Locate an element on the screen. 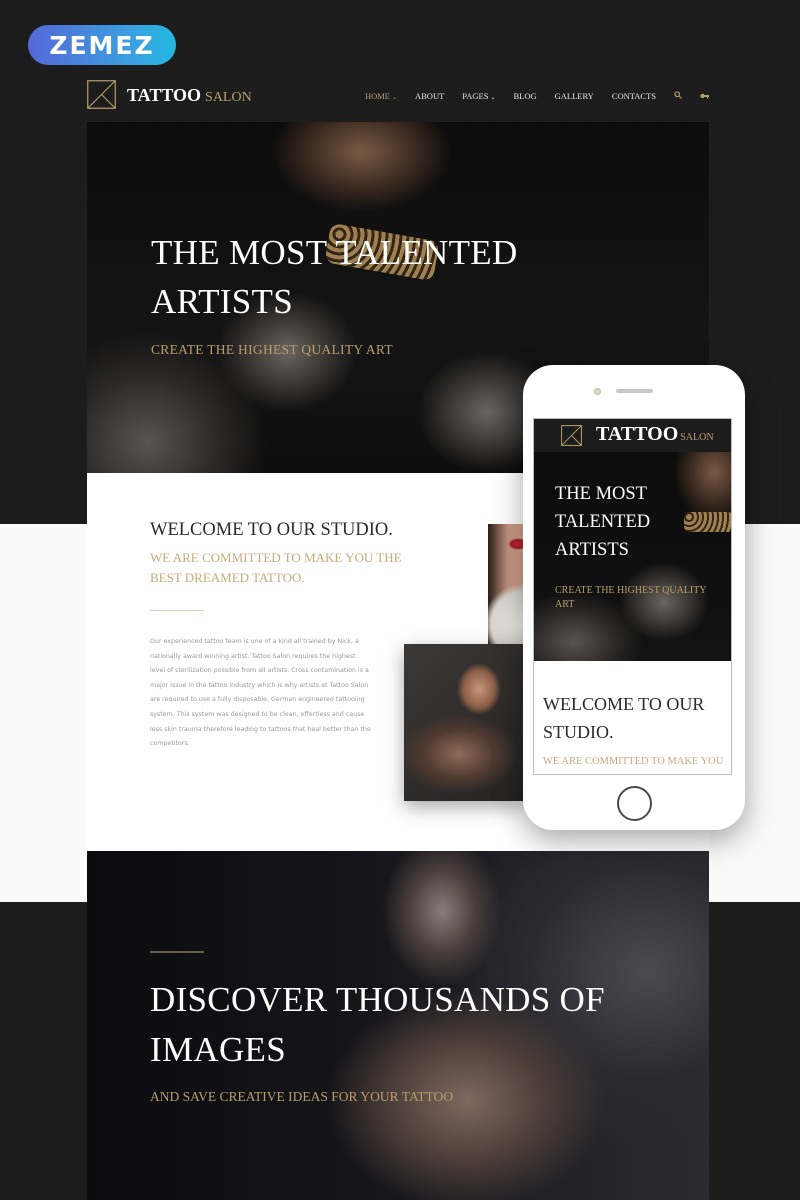 The height and width of the screenshot is (1200, 800). search-icon is located at coordinates (678, 96).